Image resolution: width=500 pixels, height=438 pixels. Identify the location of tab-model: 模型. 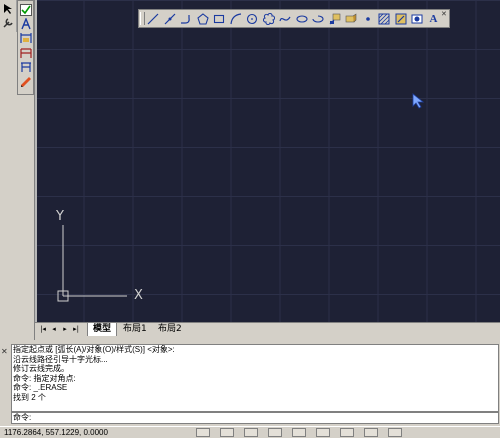
(102, 329).